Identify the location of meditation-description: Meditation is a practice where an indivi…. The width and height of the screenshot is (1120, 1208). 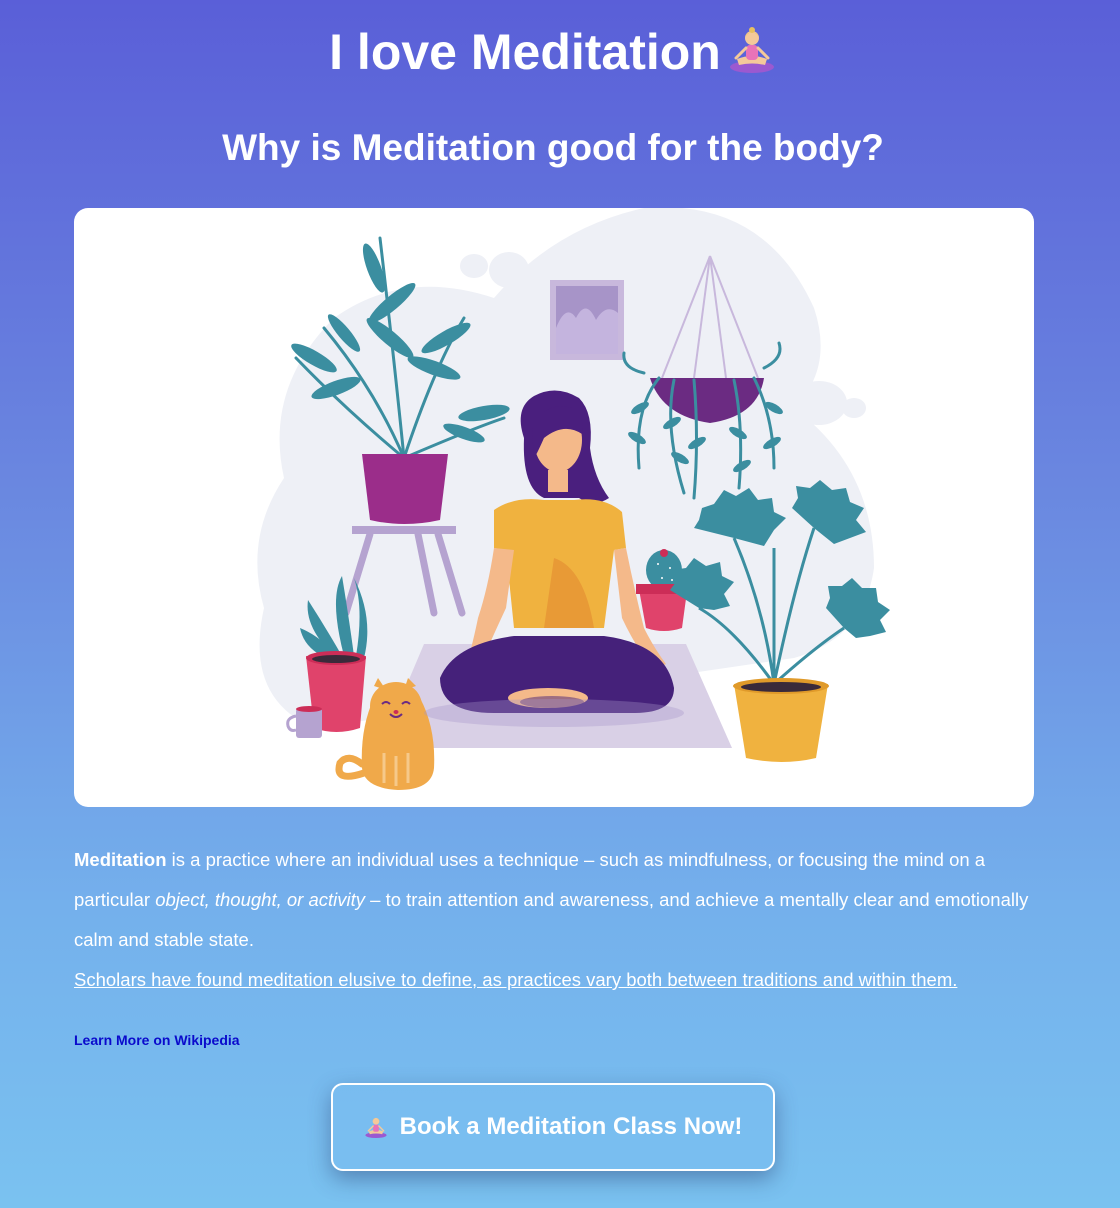
(559, 900).